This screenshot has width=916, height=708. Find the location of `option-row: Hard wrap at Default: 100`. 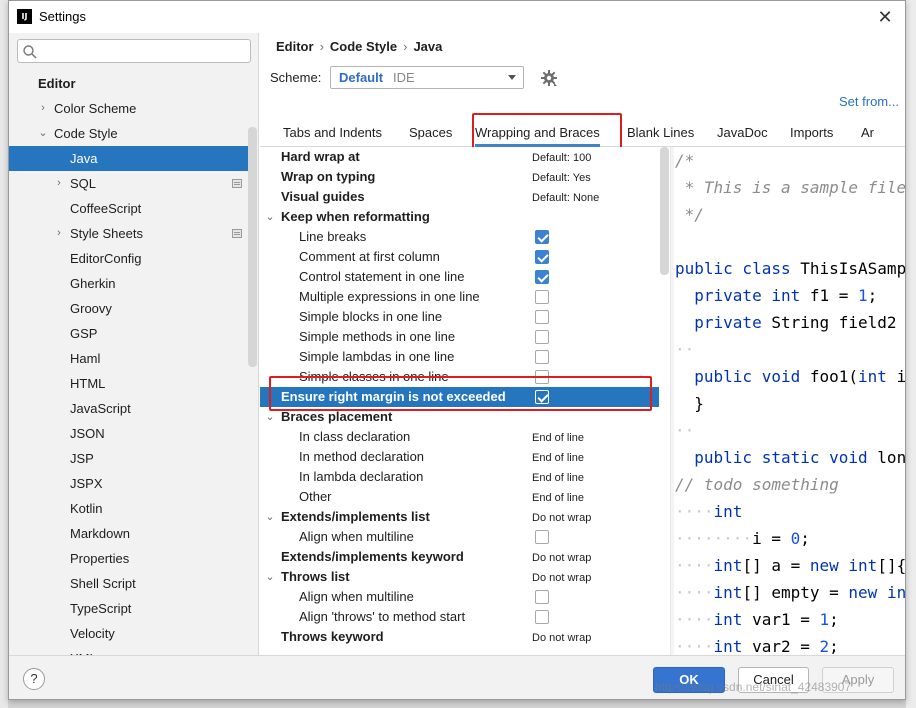

option-row: Hard wrap at Default: 100 is located at coordinates (459, 157).